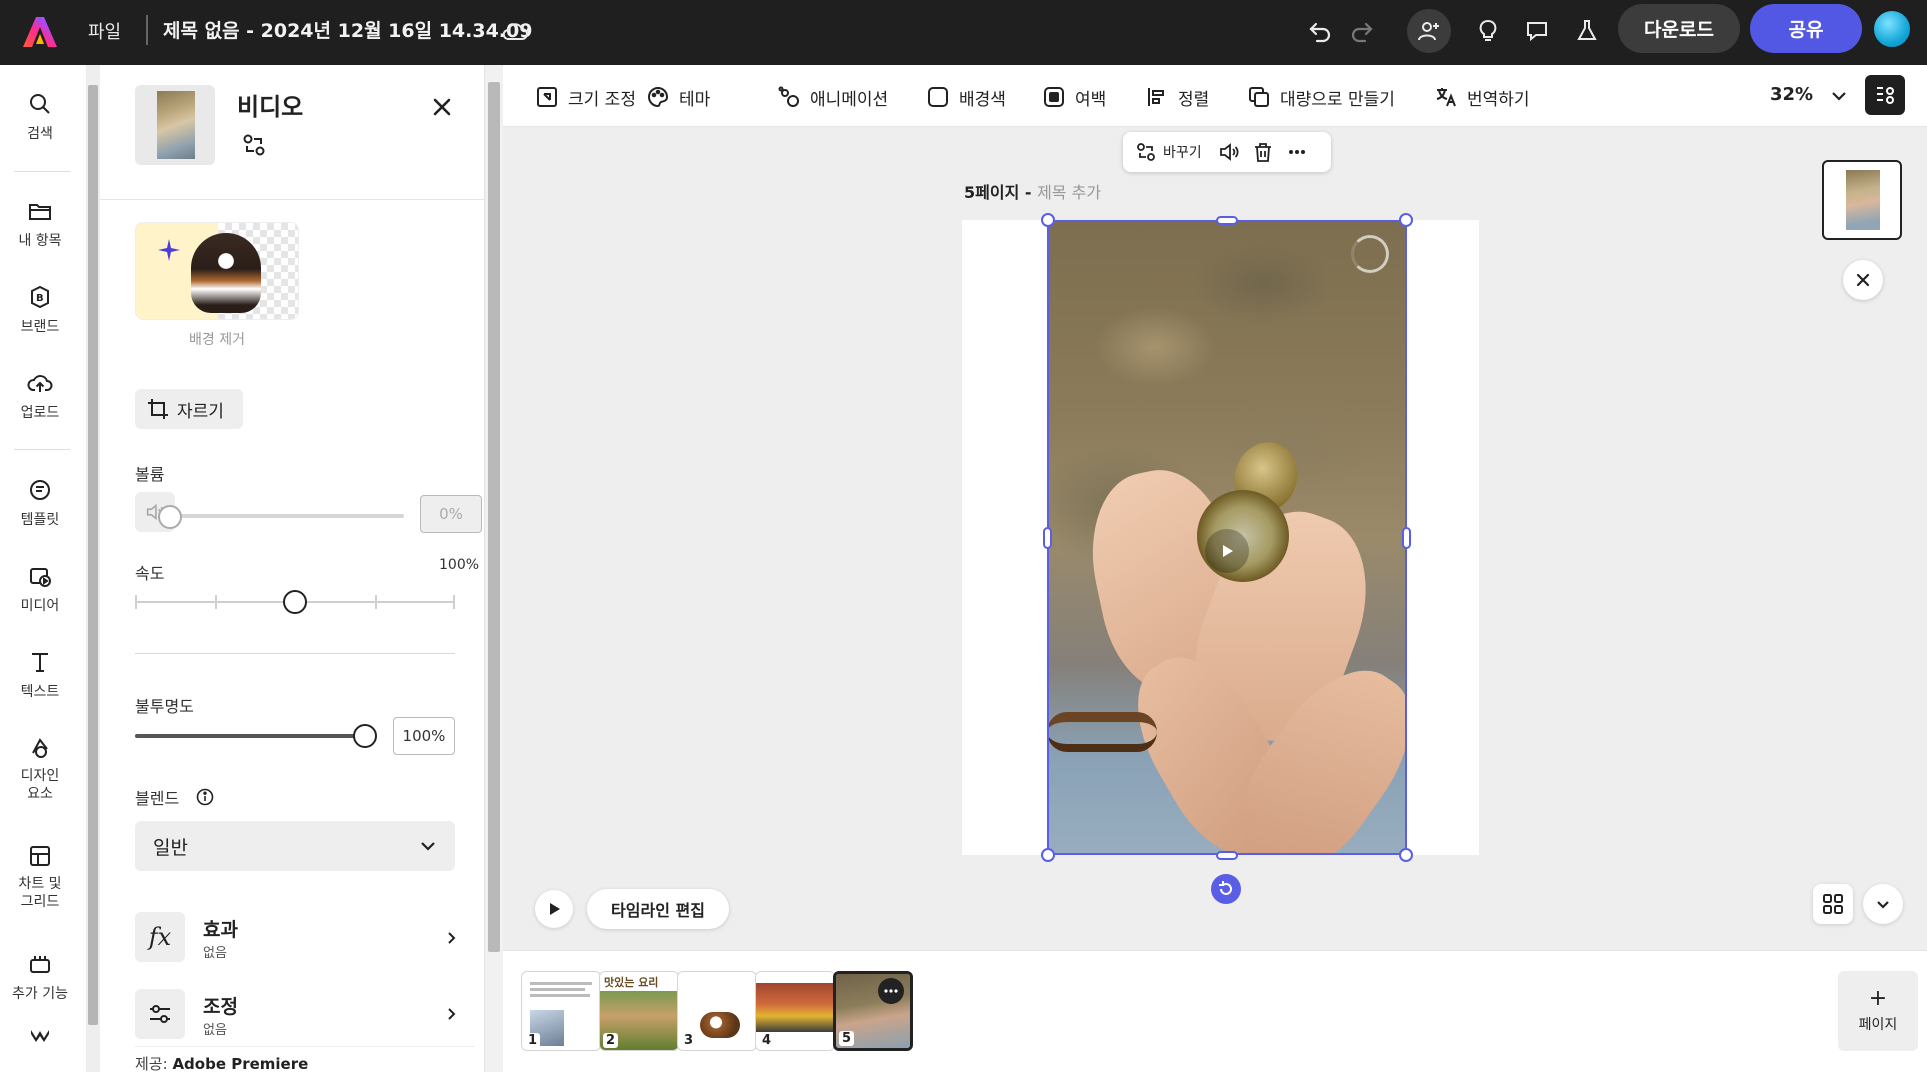 The width and height of the screenshot is (1927, 1072). What do you see at coordinates (561, 1011) in the screenshot?
I see `page-thumbnail-1: 1` at bounding box center [561, 1011].